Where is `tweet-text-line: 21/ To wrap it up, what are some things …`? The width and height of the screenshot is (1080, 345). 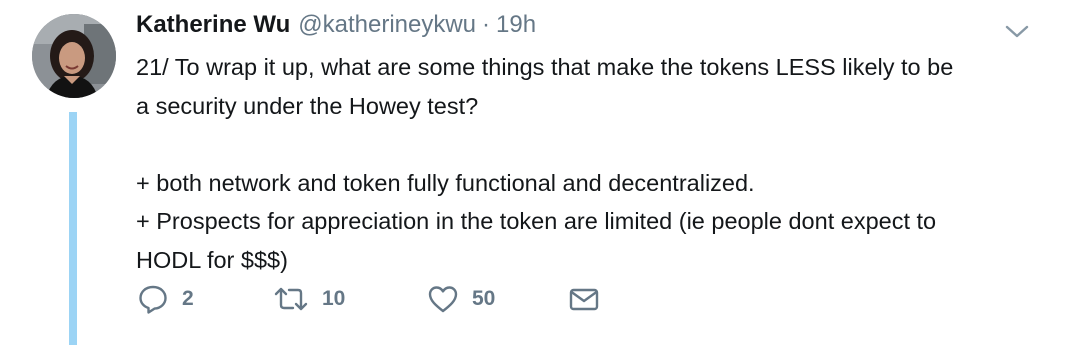
tweet-text-line: 21/ To wrap it up, what are some things … is located at coordinates (545, 67).